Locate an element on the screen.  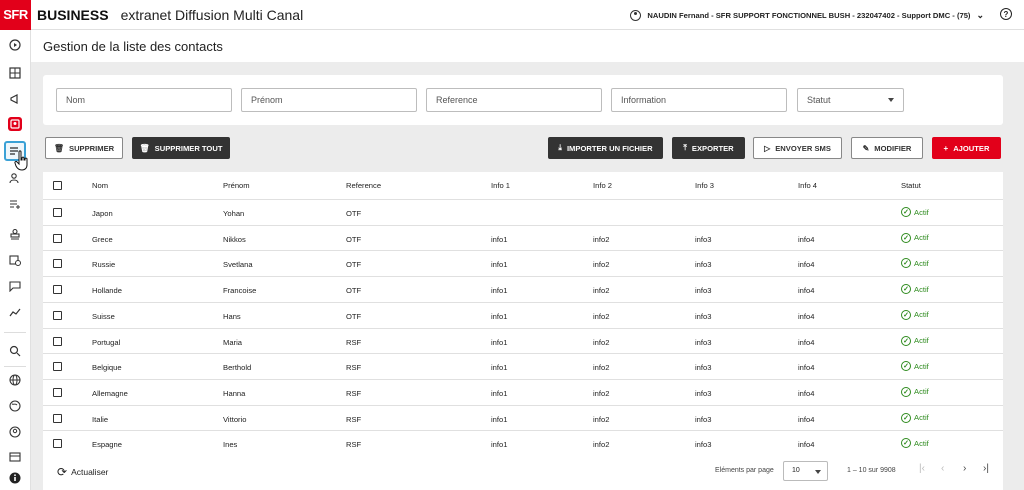
contacts-book-icon is located at coordinates (15, 124).